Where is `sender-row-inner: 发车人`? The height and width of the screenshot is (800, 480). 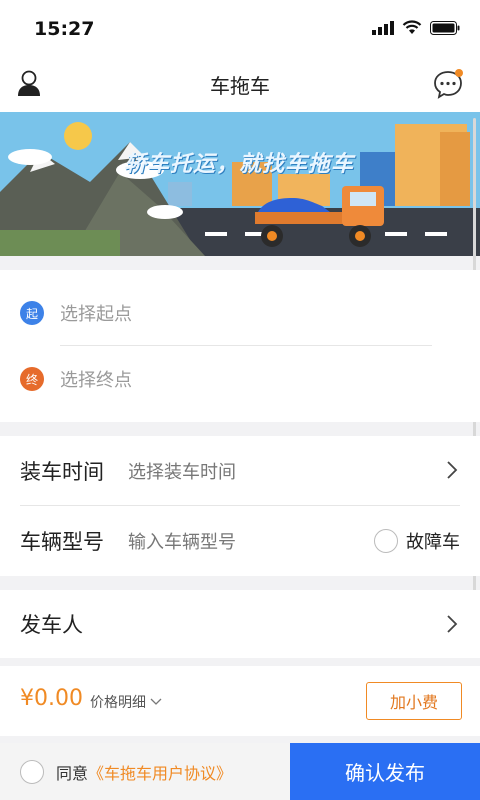
sender-row-inner: 发车人 is located at coordinates (240, 624).